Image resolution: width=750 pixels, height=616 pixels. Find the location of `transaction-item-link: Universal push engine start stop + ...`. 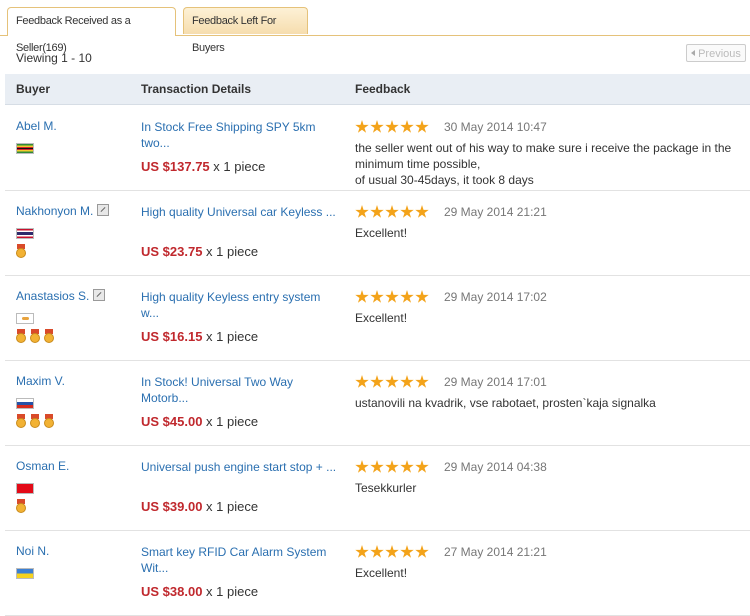

transaction-item-link: Universal push engine start stop + ... is located at coordinates (240, 467).